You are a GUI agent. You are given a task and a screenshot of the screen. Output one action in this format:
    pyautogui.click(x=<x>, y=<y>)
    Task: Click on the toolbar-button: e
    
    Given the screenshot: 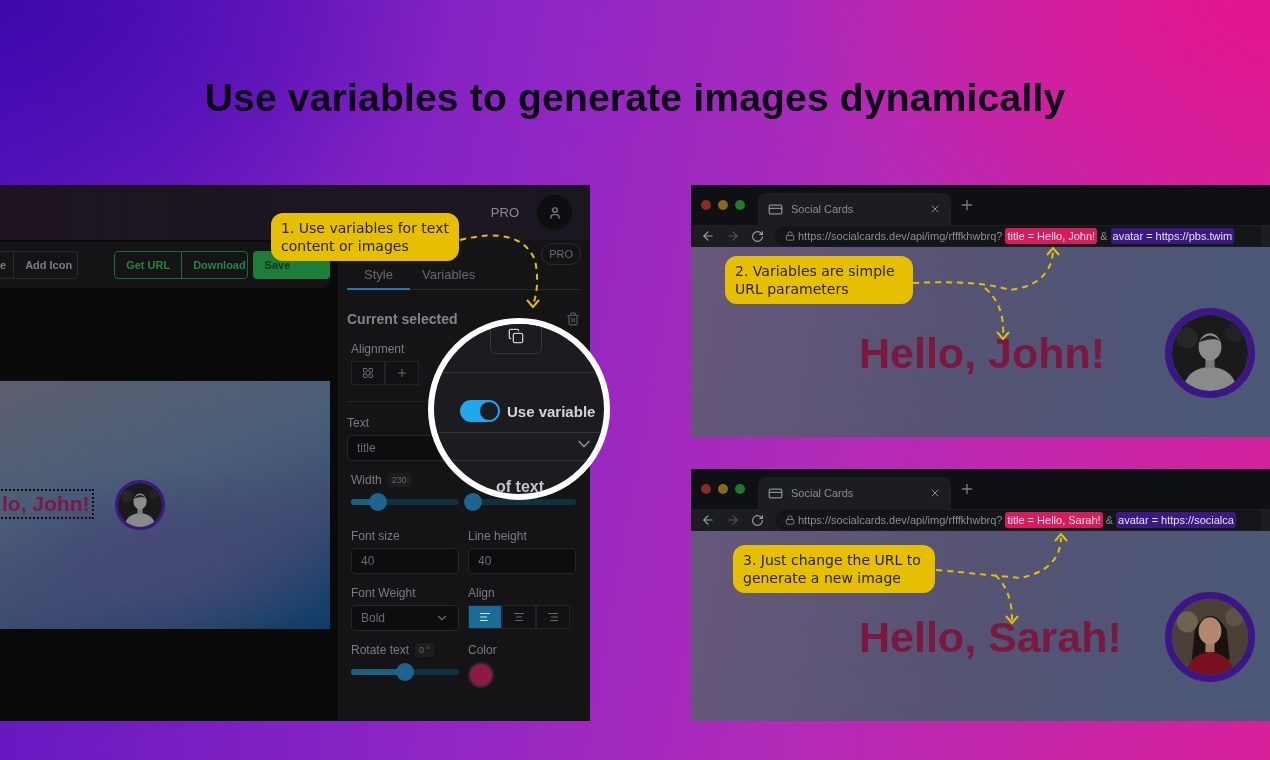 What is the action you would take?
    pyautogui.click(x=7, y=265)
    